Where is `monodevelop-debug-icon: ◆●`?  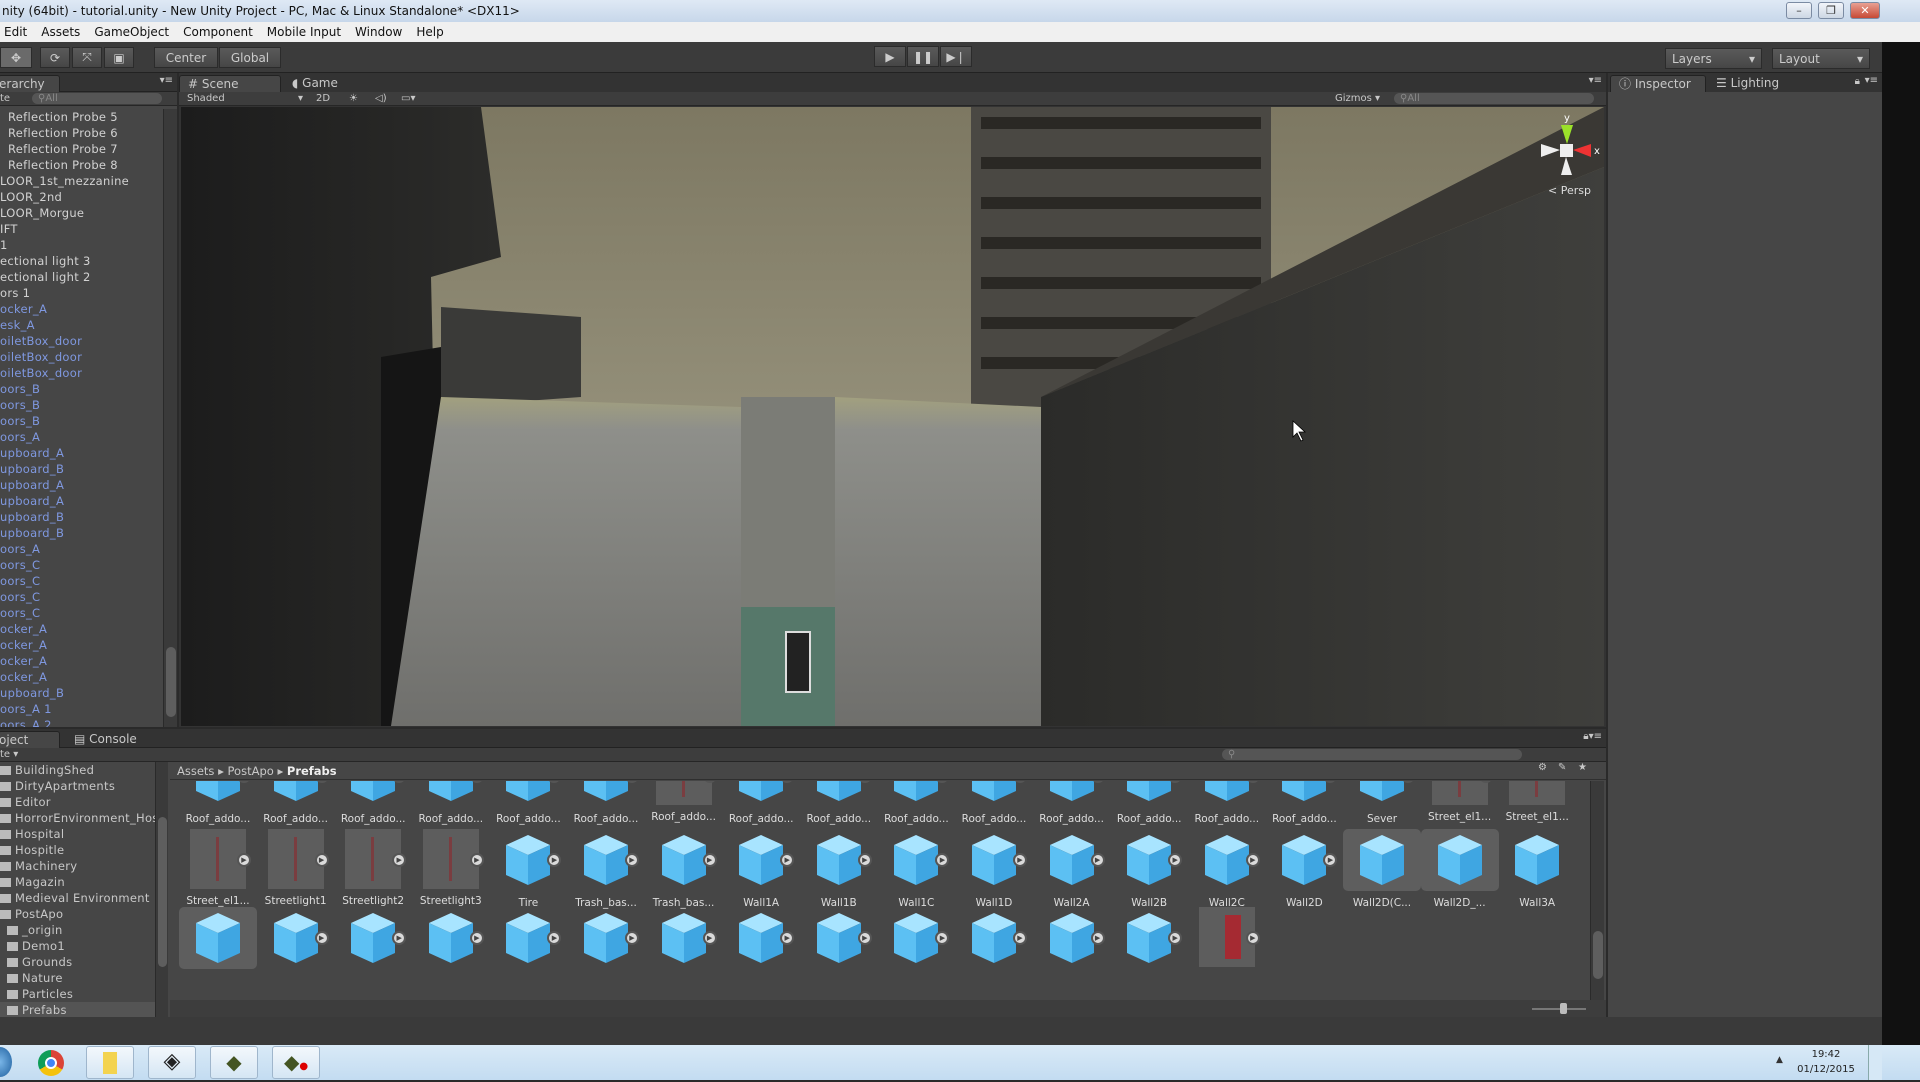 monodevelop-debug-icon: ◆● is located at coordinates (296, 1062).